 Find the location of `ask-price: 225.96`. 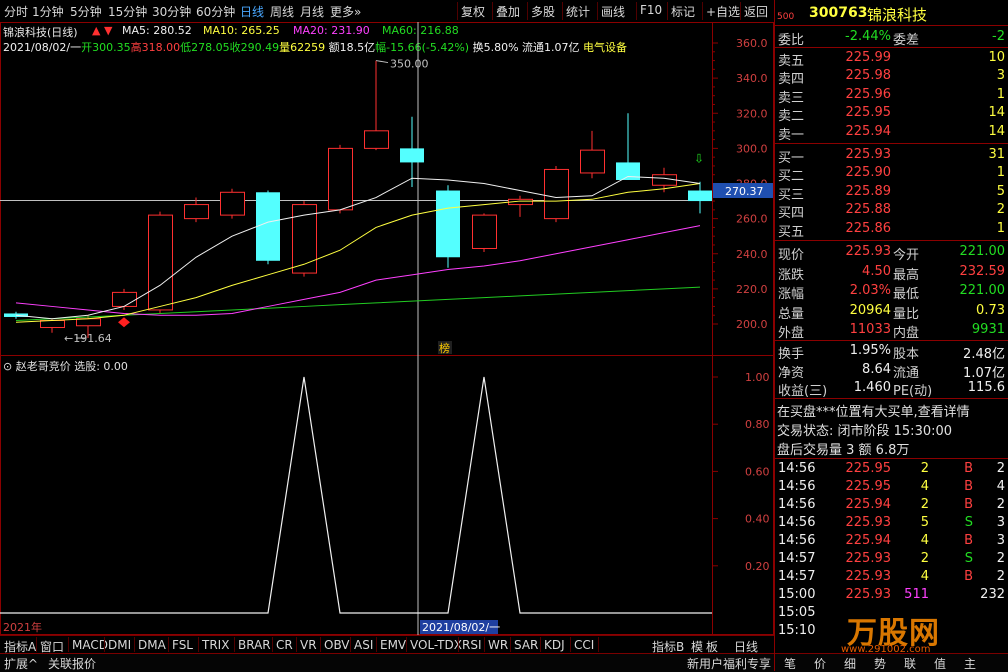

ask-price: 225.96 is located at coordinates (869, 94).